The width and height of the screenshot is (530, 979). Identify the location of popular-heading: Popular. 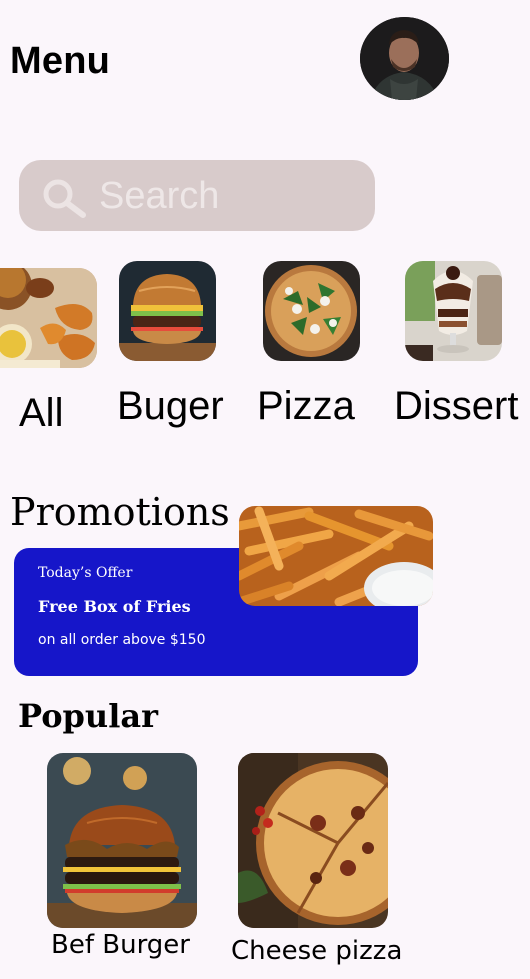
(88, 716).